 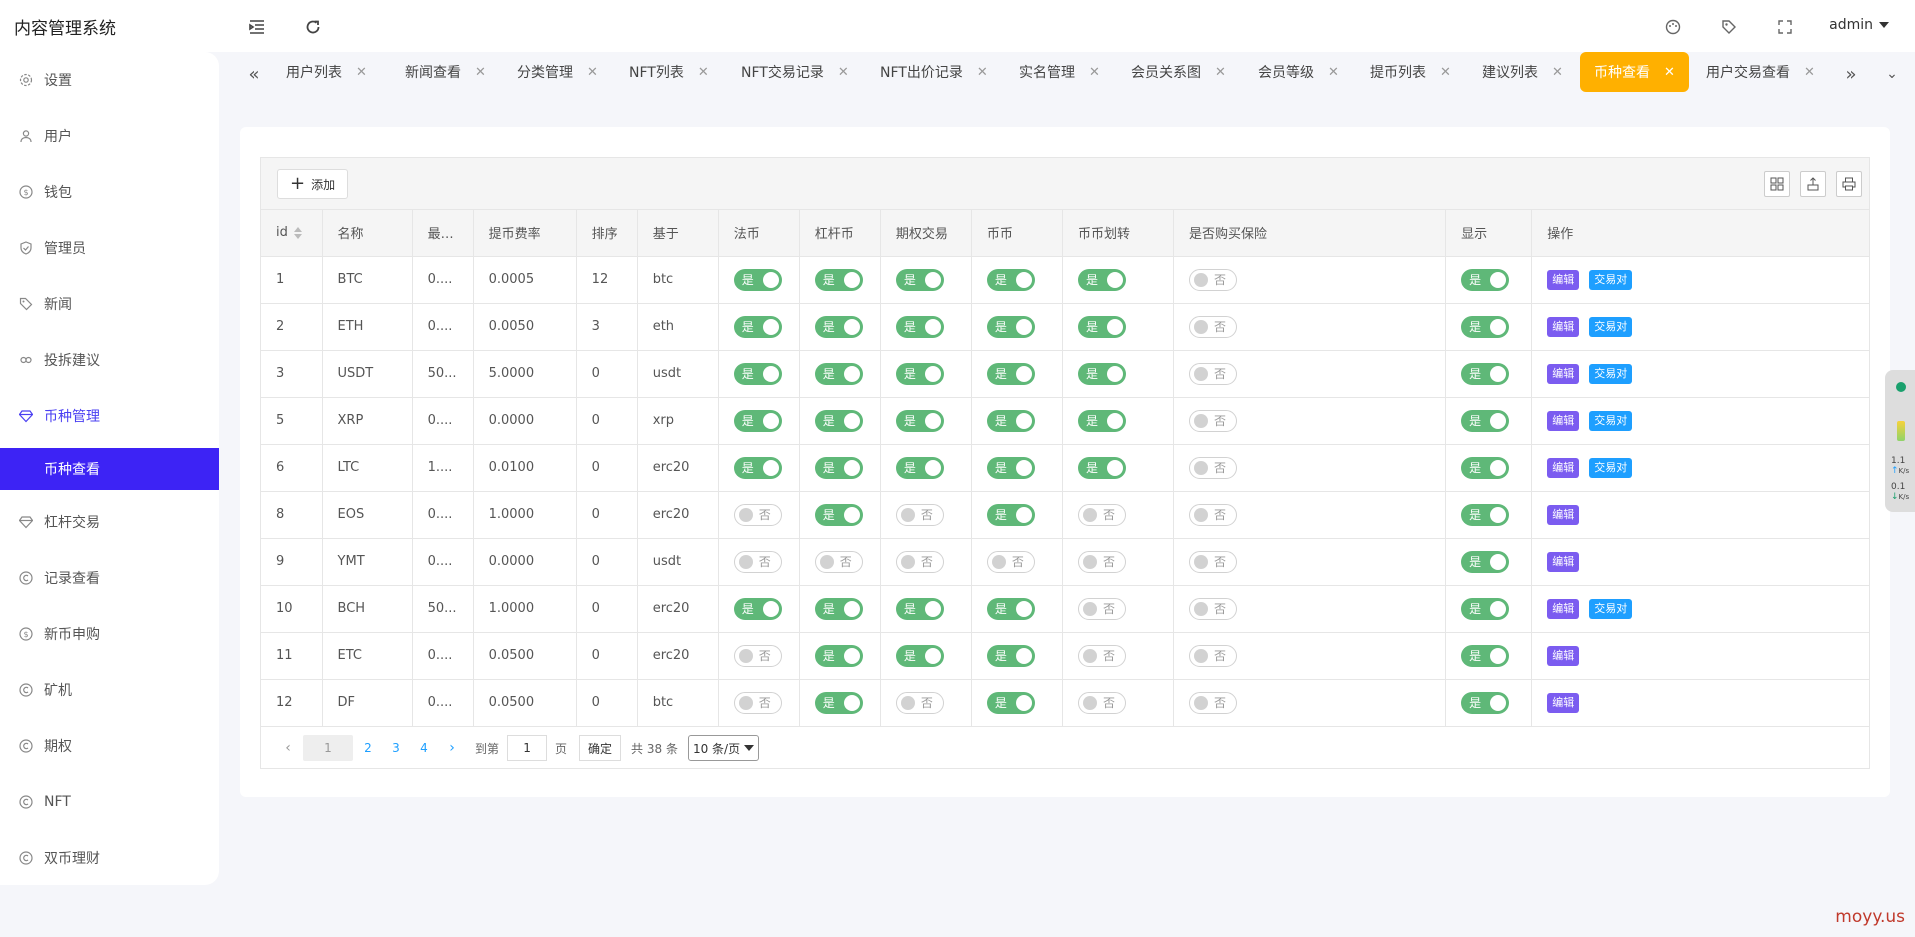 What do you see at coordinates (1178, 72) in the screenshot?
I see `tab-member-relation: 会员关系图 ✕` at bounding box center [1178, 72].